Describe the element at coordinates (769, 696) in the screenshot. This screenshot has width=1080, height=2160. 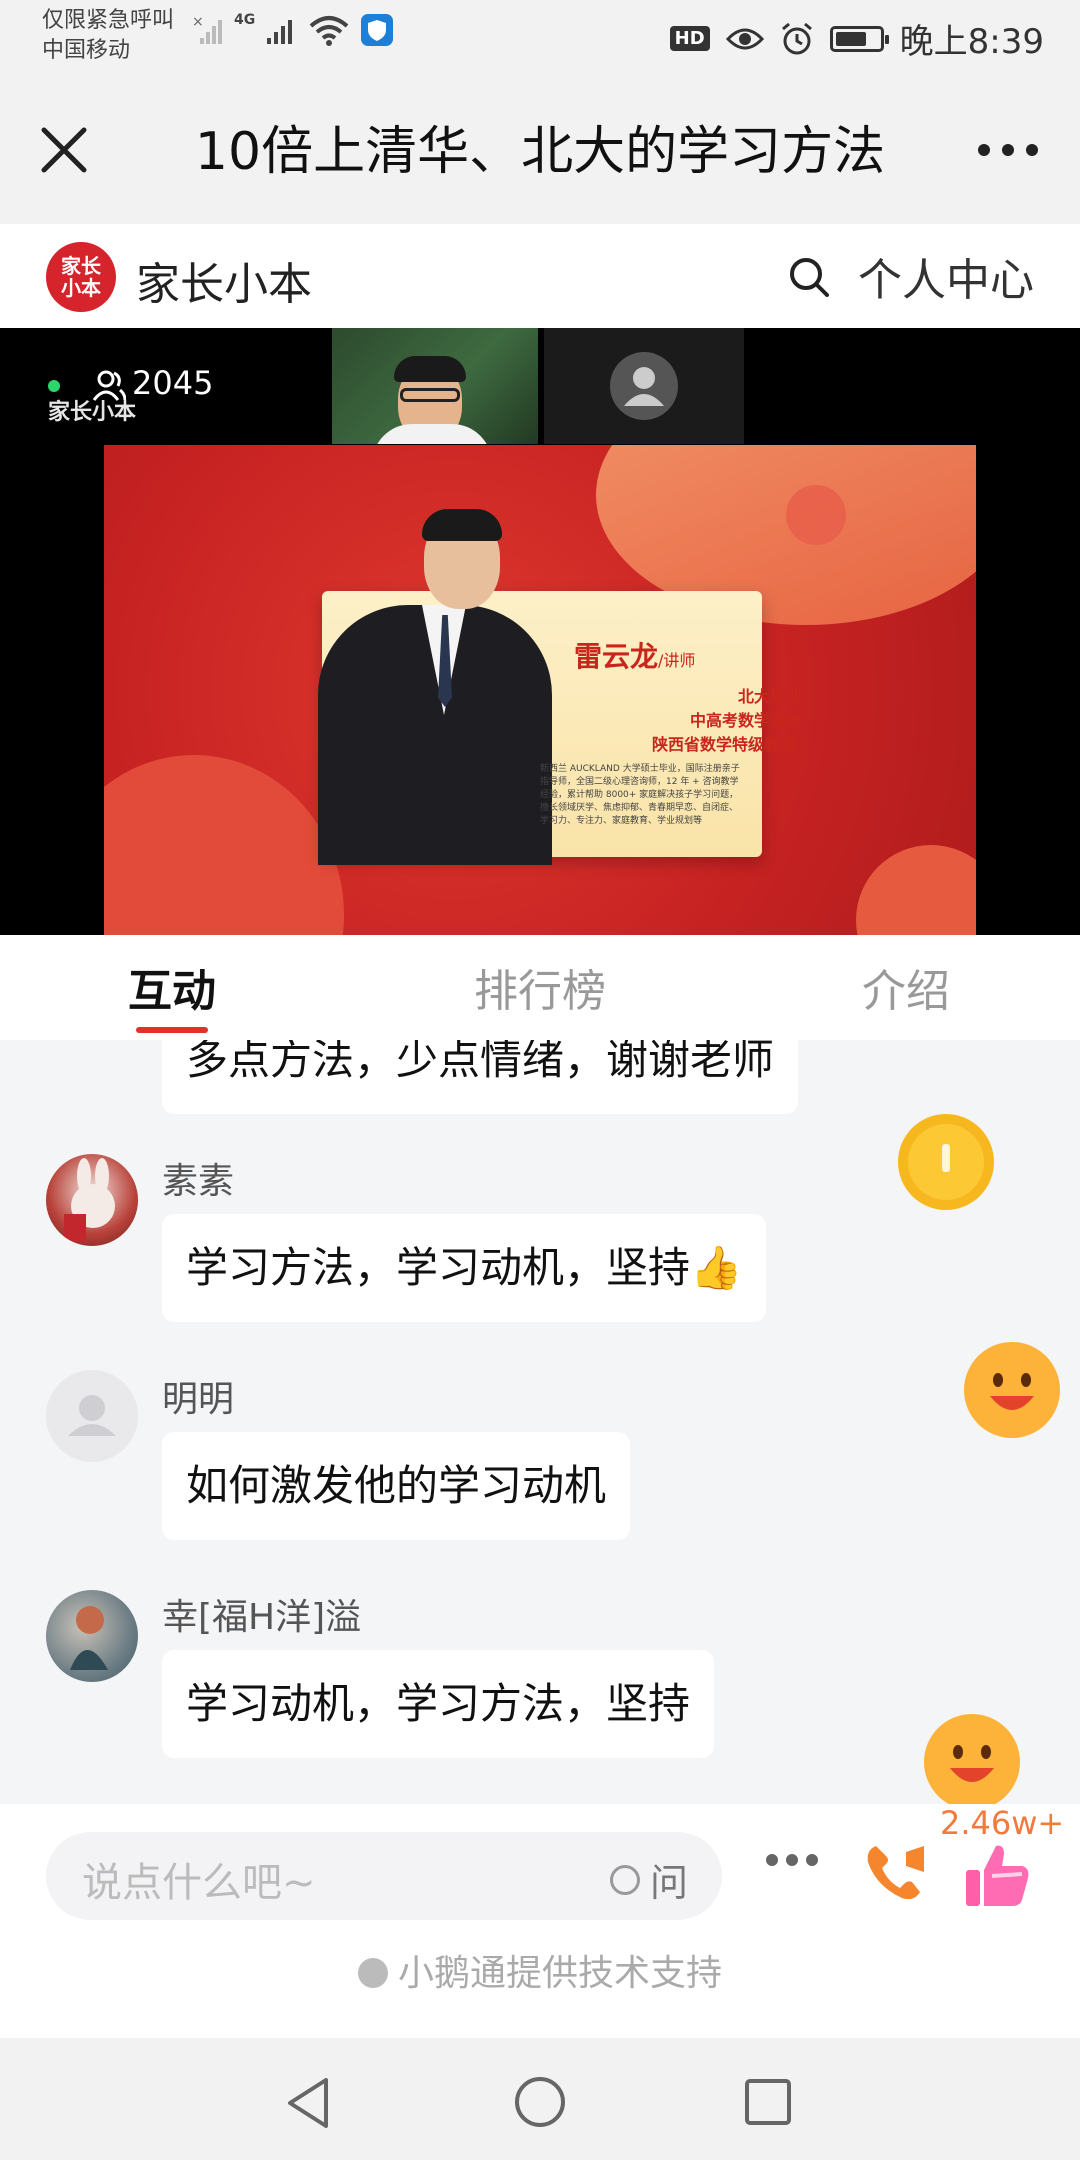
I see `credential-line: 北大毕业` at that location.